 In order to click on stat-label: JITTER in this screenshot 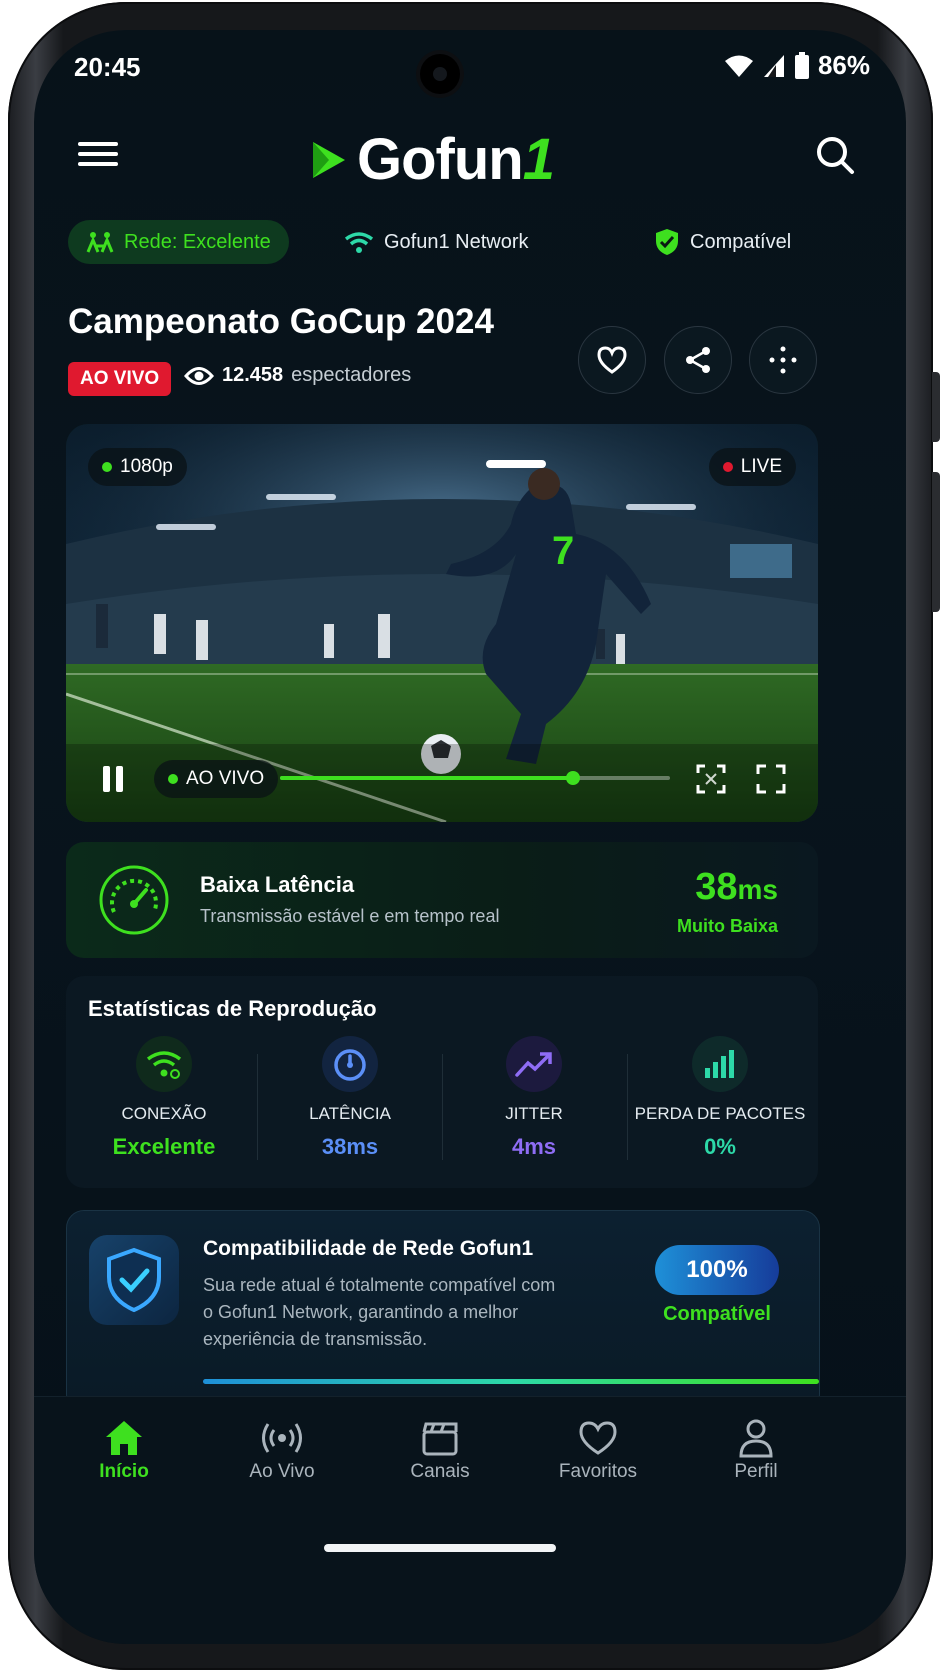, I will do `click(534, 1113)`.